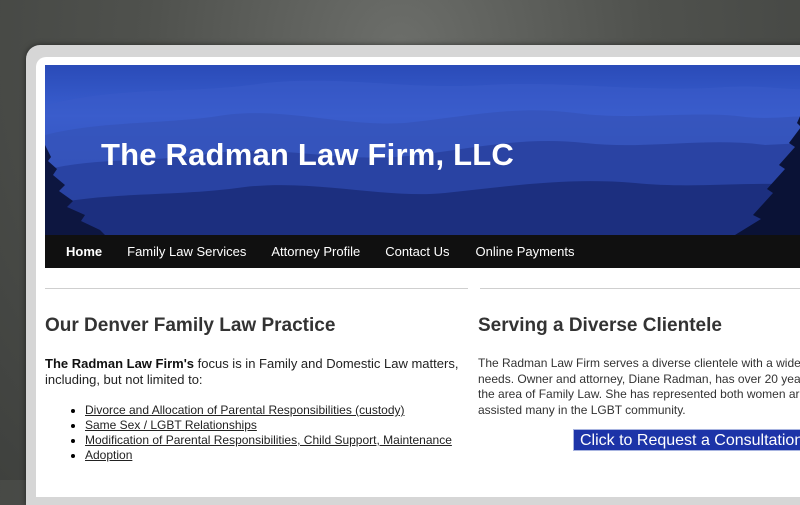 This screenshot has height=505, width=800. Describe the element at coordinates (84, 251) in the screenshot. I see `nav-home: Home` at that location.